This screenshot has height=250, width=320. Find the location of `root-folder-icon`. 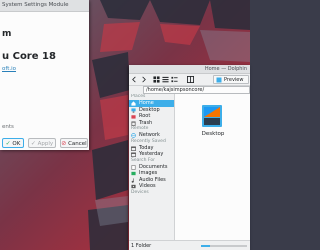

root-folder-icon is located at coordinates (133, 117).